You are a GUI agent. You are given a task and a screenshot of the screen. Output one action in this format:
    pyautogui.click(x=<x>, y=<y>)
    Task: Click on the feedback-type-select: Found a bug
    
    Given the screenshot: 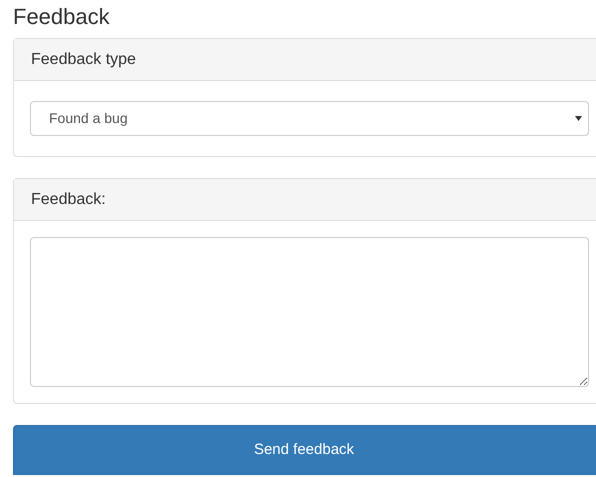 What is the action you would take?
    pyautogui.click(x=309, y=118)
    